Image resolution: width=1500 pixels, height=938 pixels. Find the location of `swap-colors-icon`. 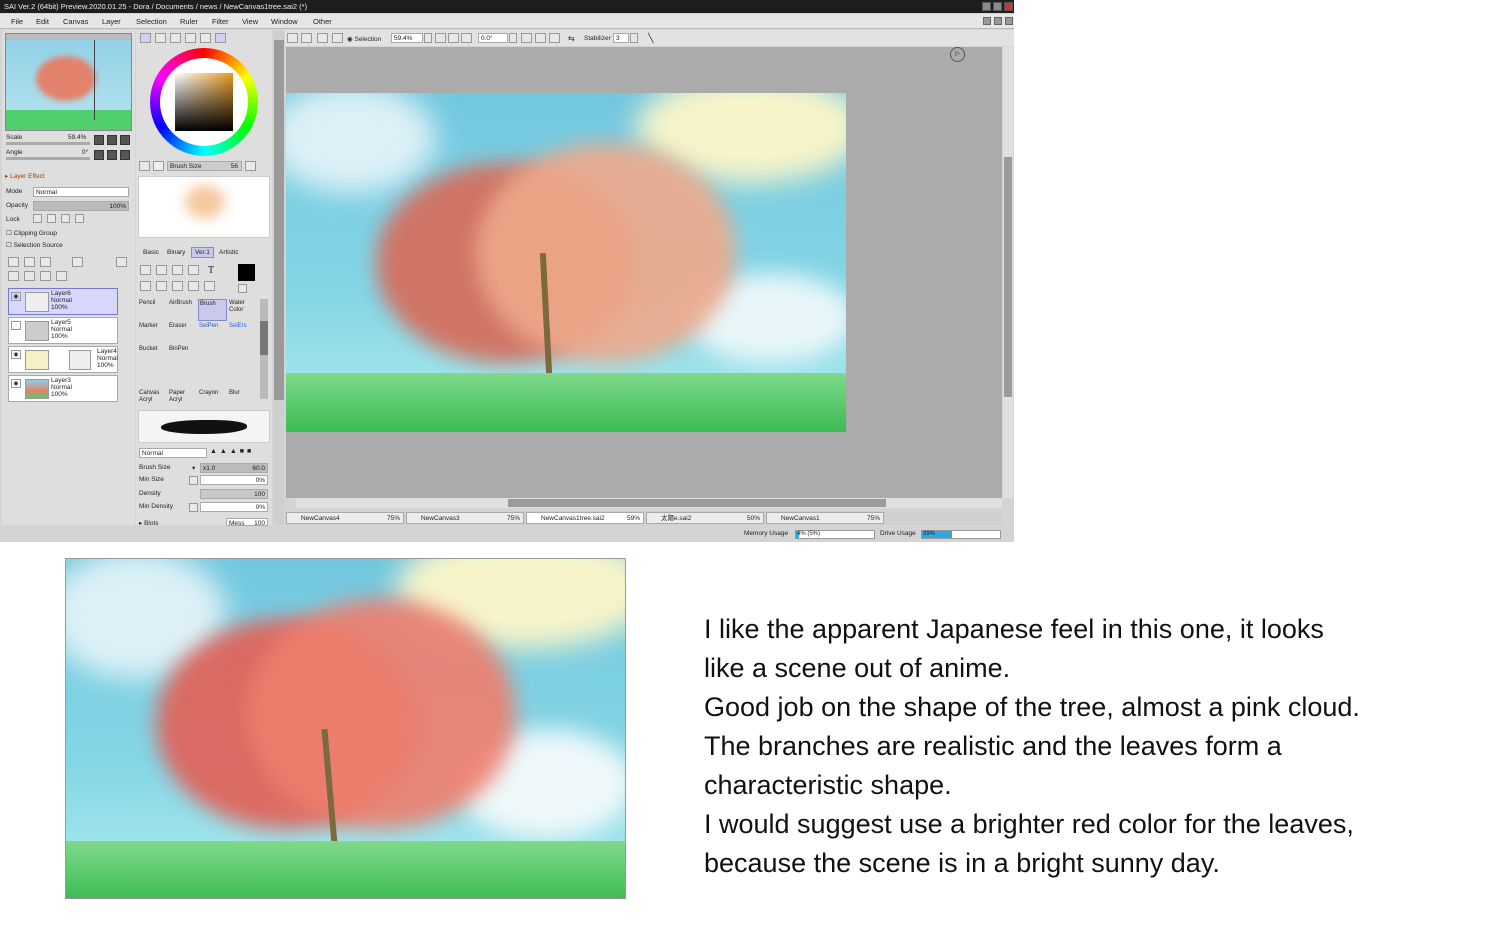

swap-colors-icon is located at coordinates (144, 166).